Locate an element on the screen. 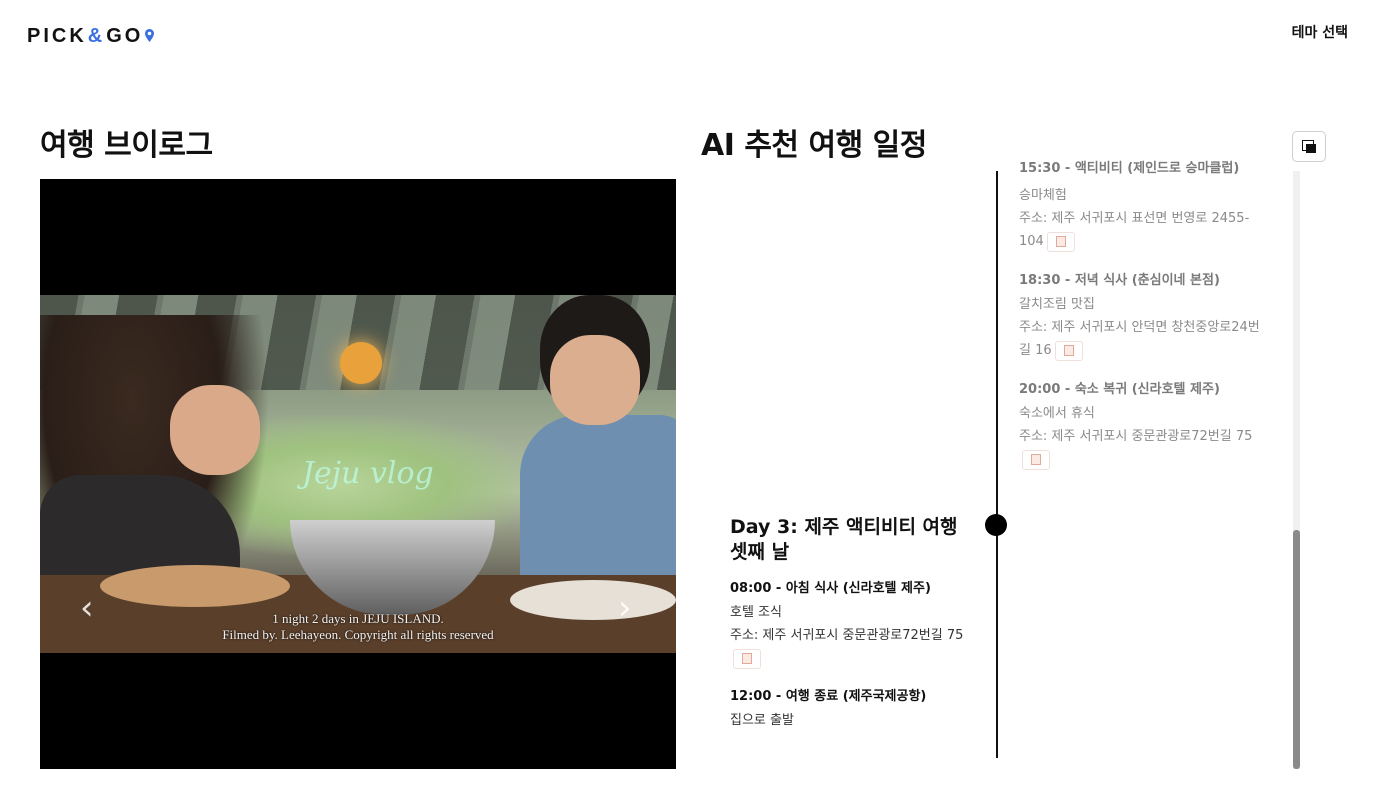 The width and height of the screenshot is (1389, 810). video-scene-lamp is located at coordinates (361, 363).